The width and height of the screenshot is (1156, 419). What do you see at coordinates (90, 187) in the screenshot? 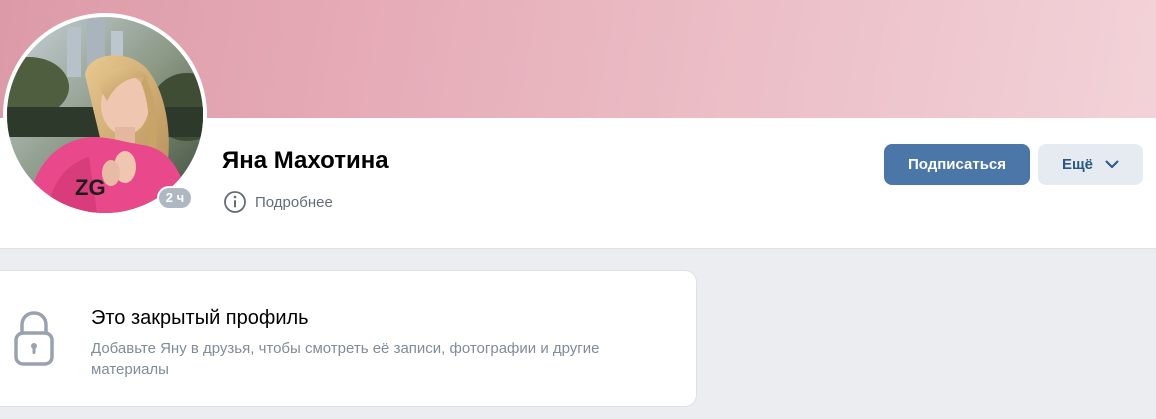
I see `svg-text: ZG` at bounding box center [90, 187].